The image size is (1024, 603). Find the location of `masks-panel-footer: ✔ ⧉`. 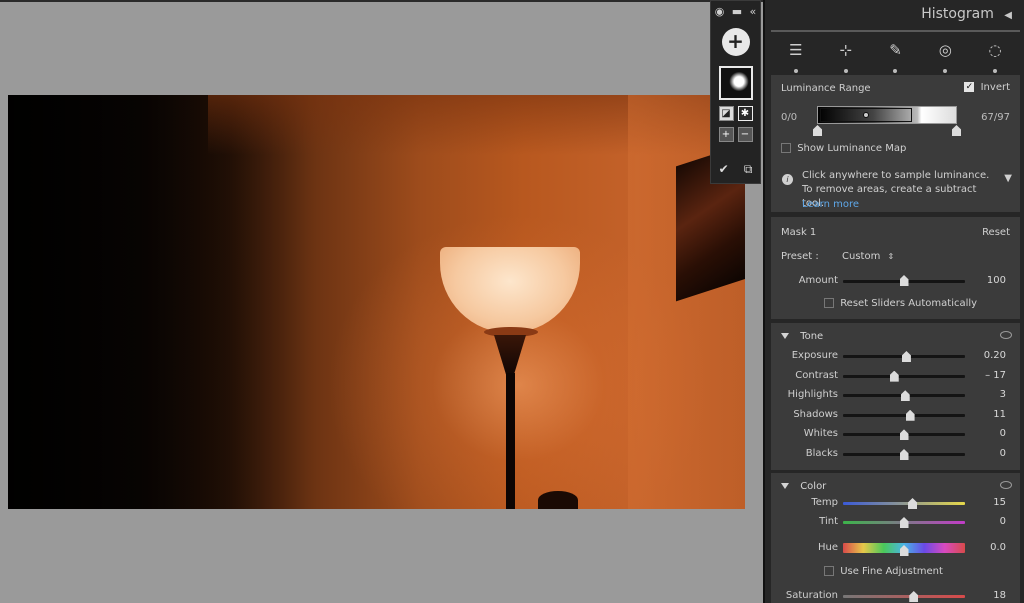

masks-panel-footer: ✔ ⧉ is located at coordinates (735, 169).